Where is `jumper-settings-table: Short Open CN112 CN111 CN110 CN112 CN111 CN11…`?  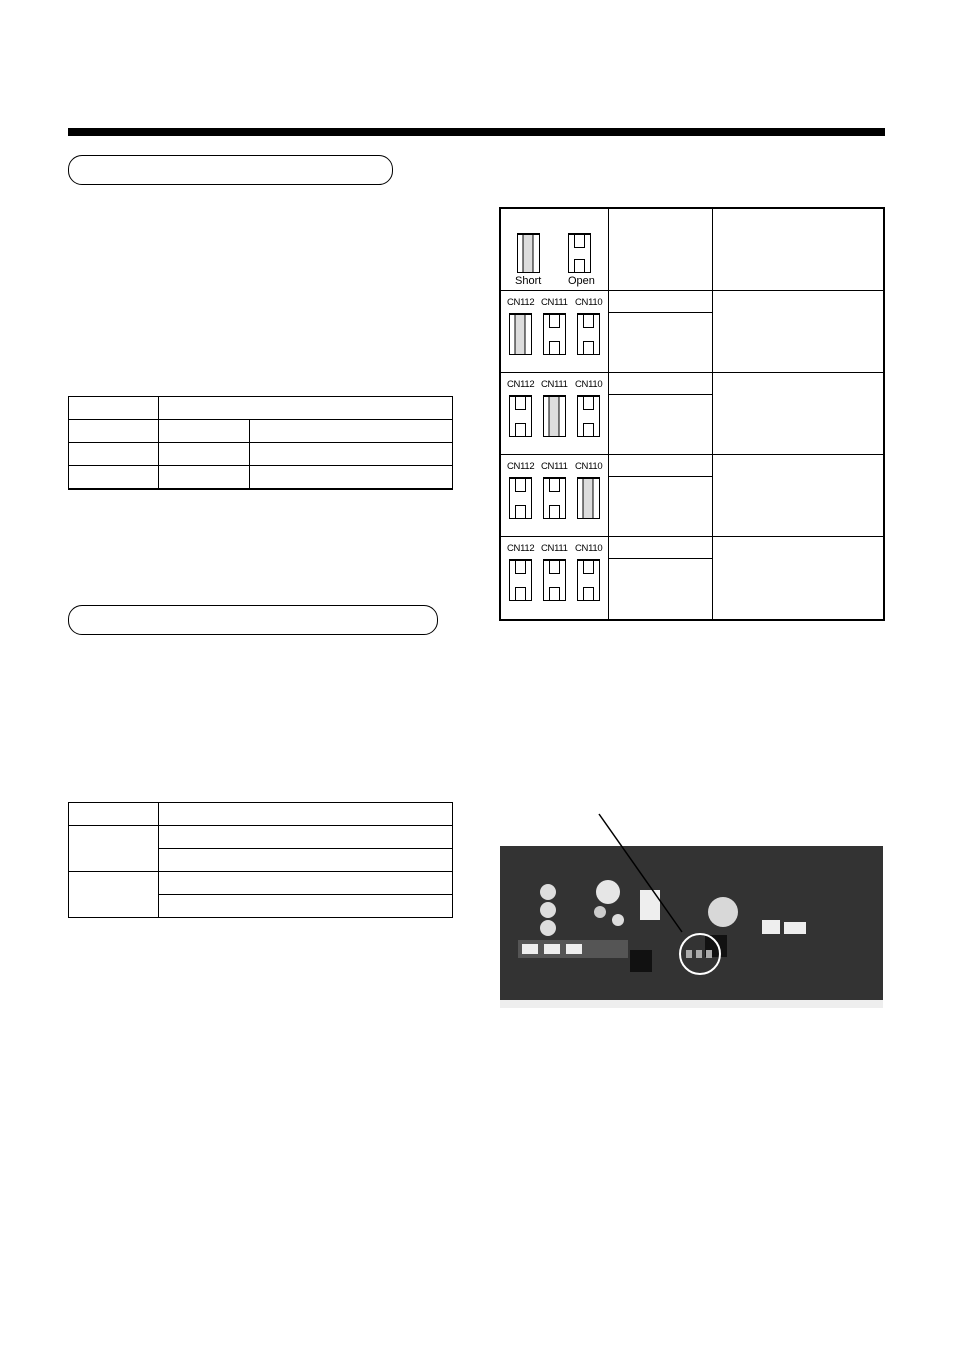 jumper-settings-table: Short Open CN112 CN111 CN110 CN112 CN111 CN11… is located at coordinates (692, 414).